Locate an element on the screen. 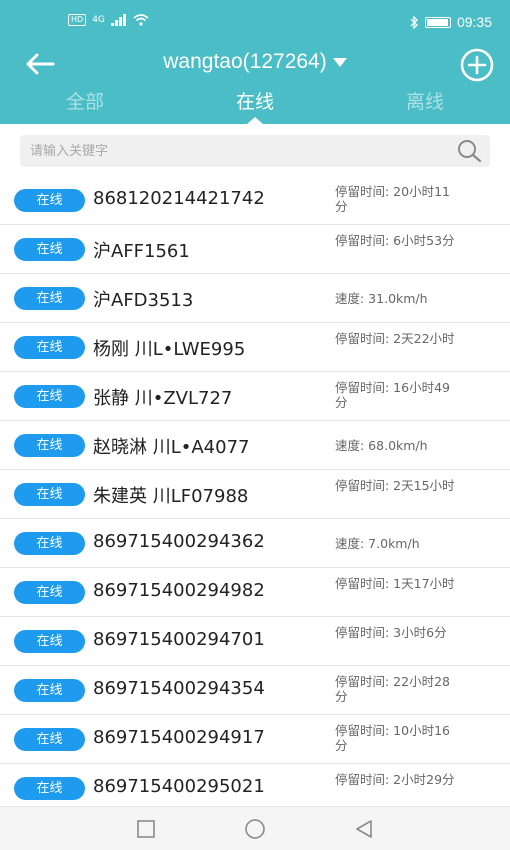  add-button is located at coordinates (477, 65).